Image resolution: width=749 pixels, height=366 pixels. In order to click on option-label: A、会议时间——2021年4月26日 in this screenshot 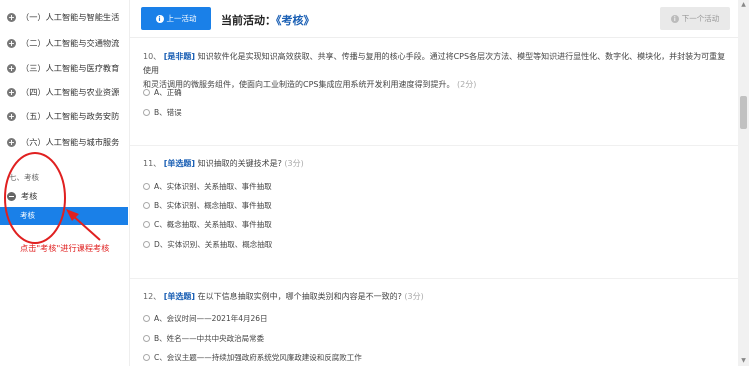, I will do `click(211, 318)`.